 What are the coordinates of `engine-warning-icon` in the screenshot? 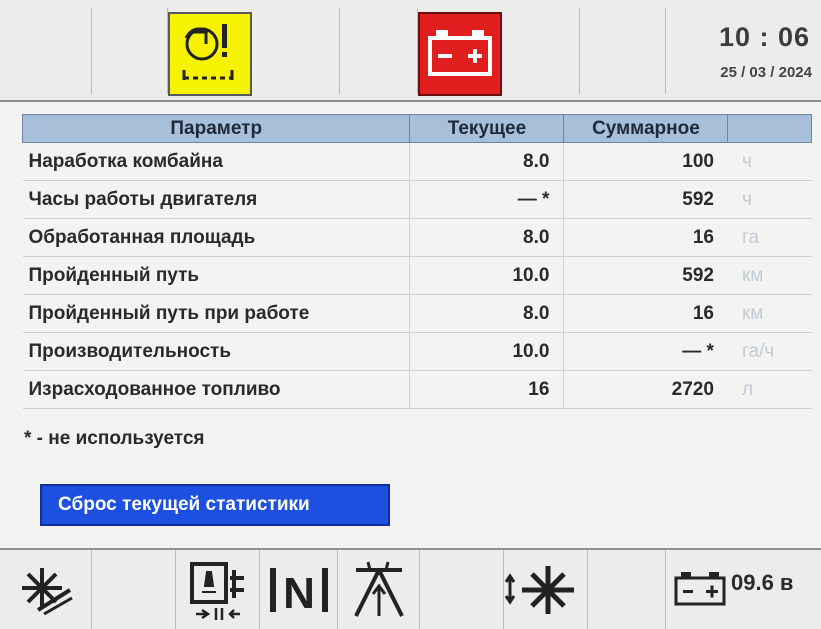 It's located at (210, 54).